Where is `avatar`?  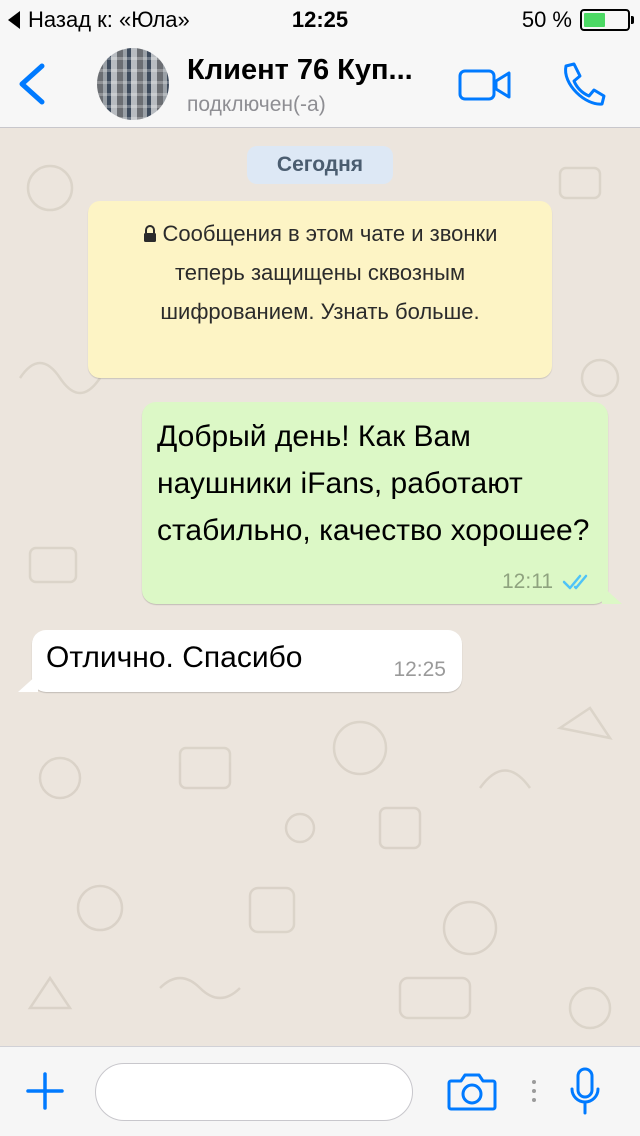
avatar is located at coordinates (133, 84).